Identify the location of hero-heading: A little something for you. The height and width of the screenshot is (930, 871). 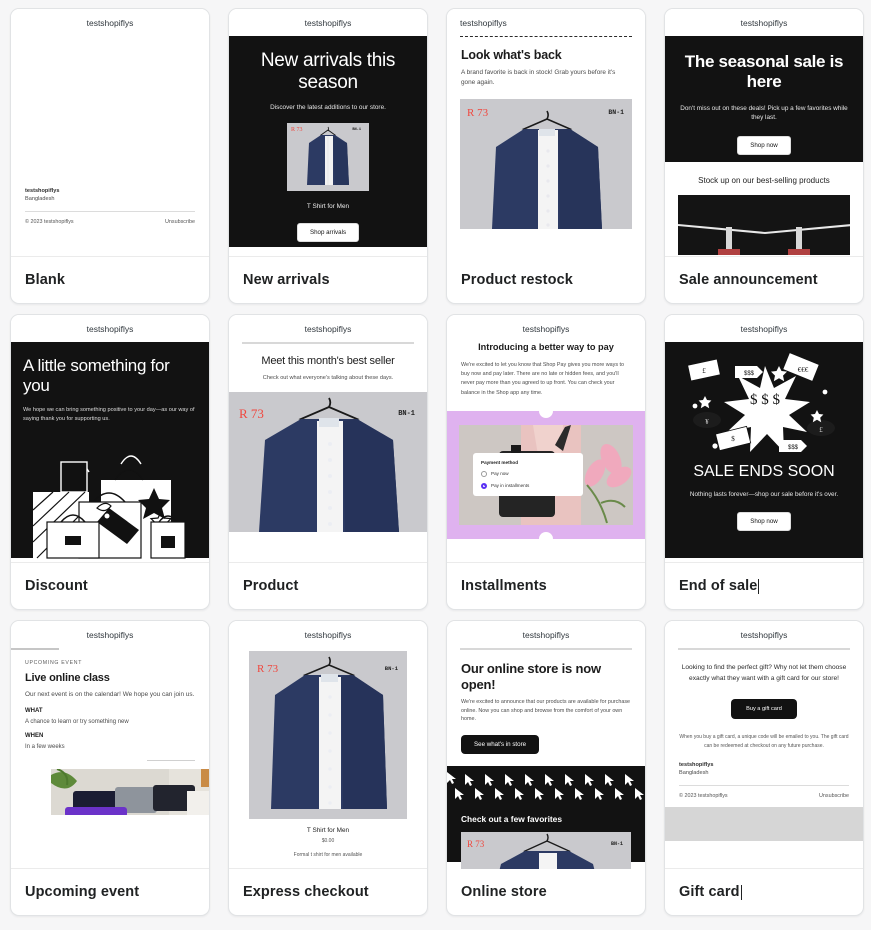
(96, 376).